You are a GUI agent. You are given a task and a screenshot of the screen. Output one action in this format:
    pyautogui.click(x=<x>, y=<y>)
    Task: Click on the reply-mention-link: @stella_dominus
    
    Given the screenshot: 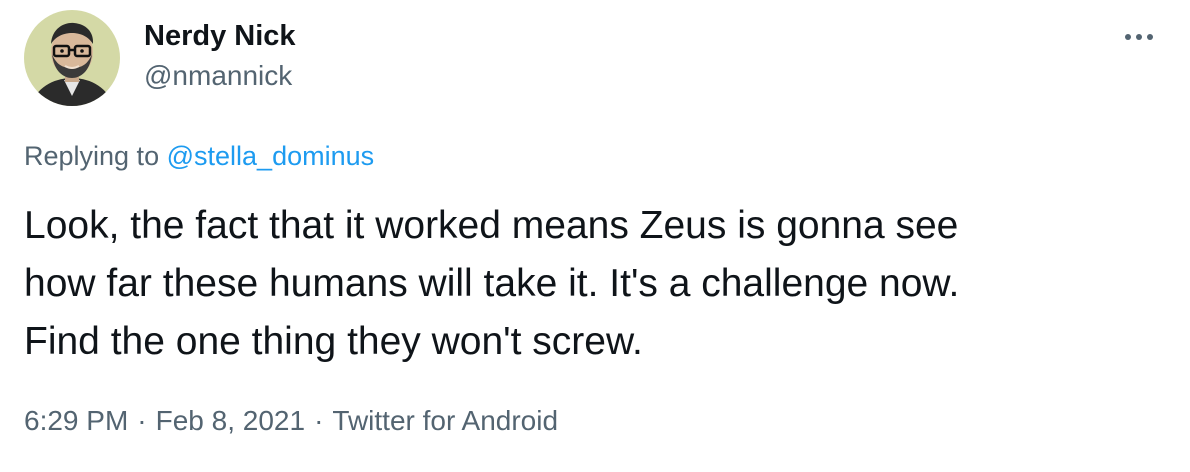 What is the action you would take?
    pyautogui.click(x=271, y=156)
    